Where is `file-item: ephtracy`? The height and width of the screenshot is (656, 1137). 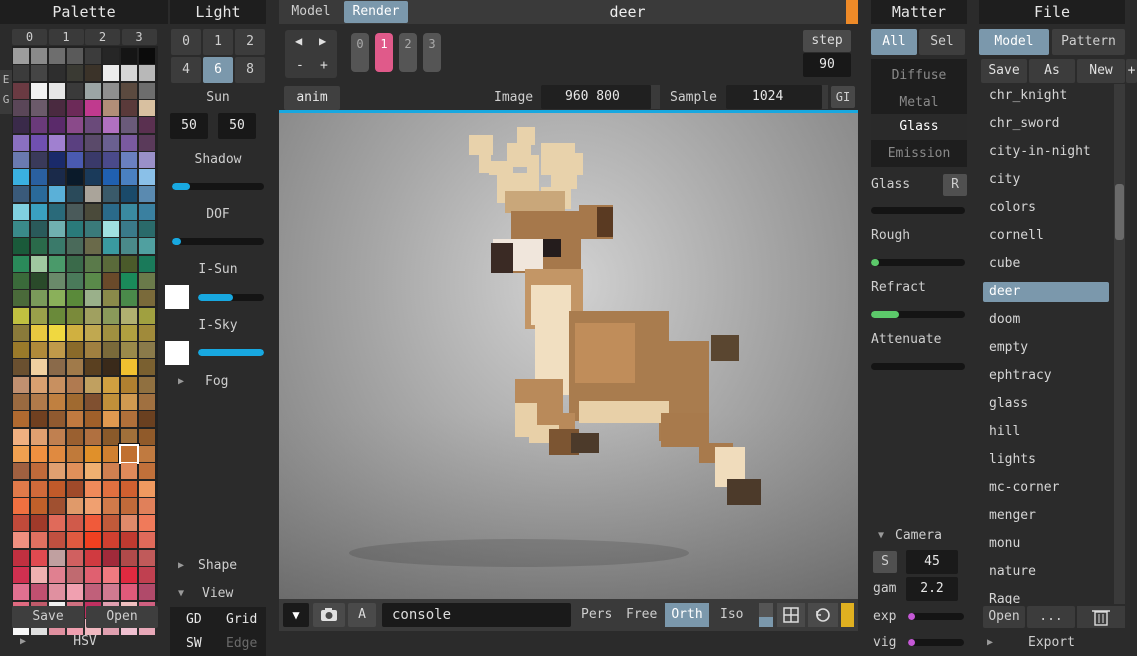
file-item: ephtracy is located at coordinates (1046, 376).